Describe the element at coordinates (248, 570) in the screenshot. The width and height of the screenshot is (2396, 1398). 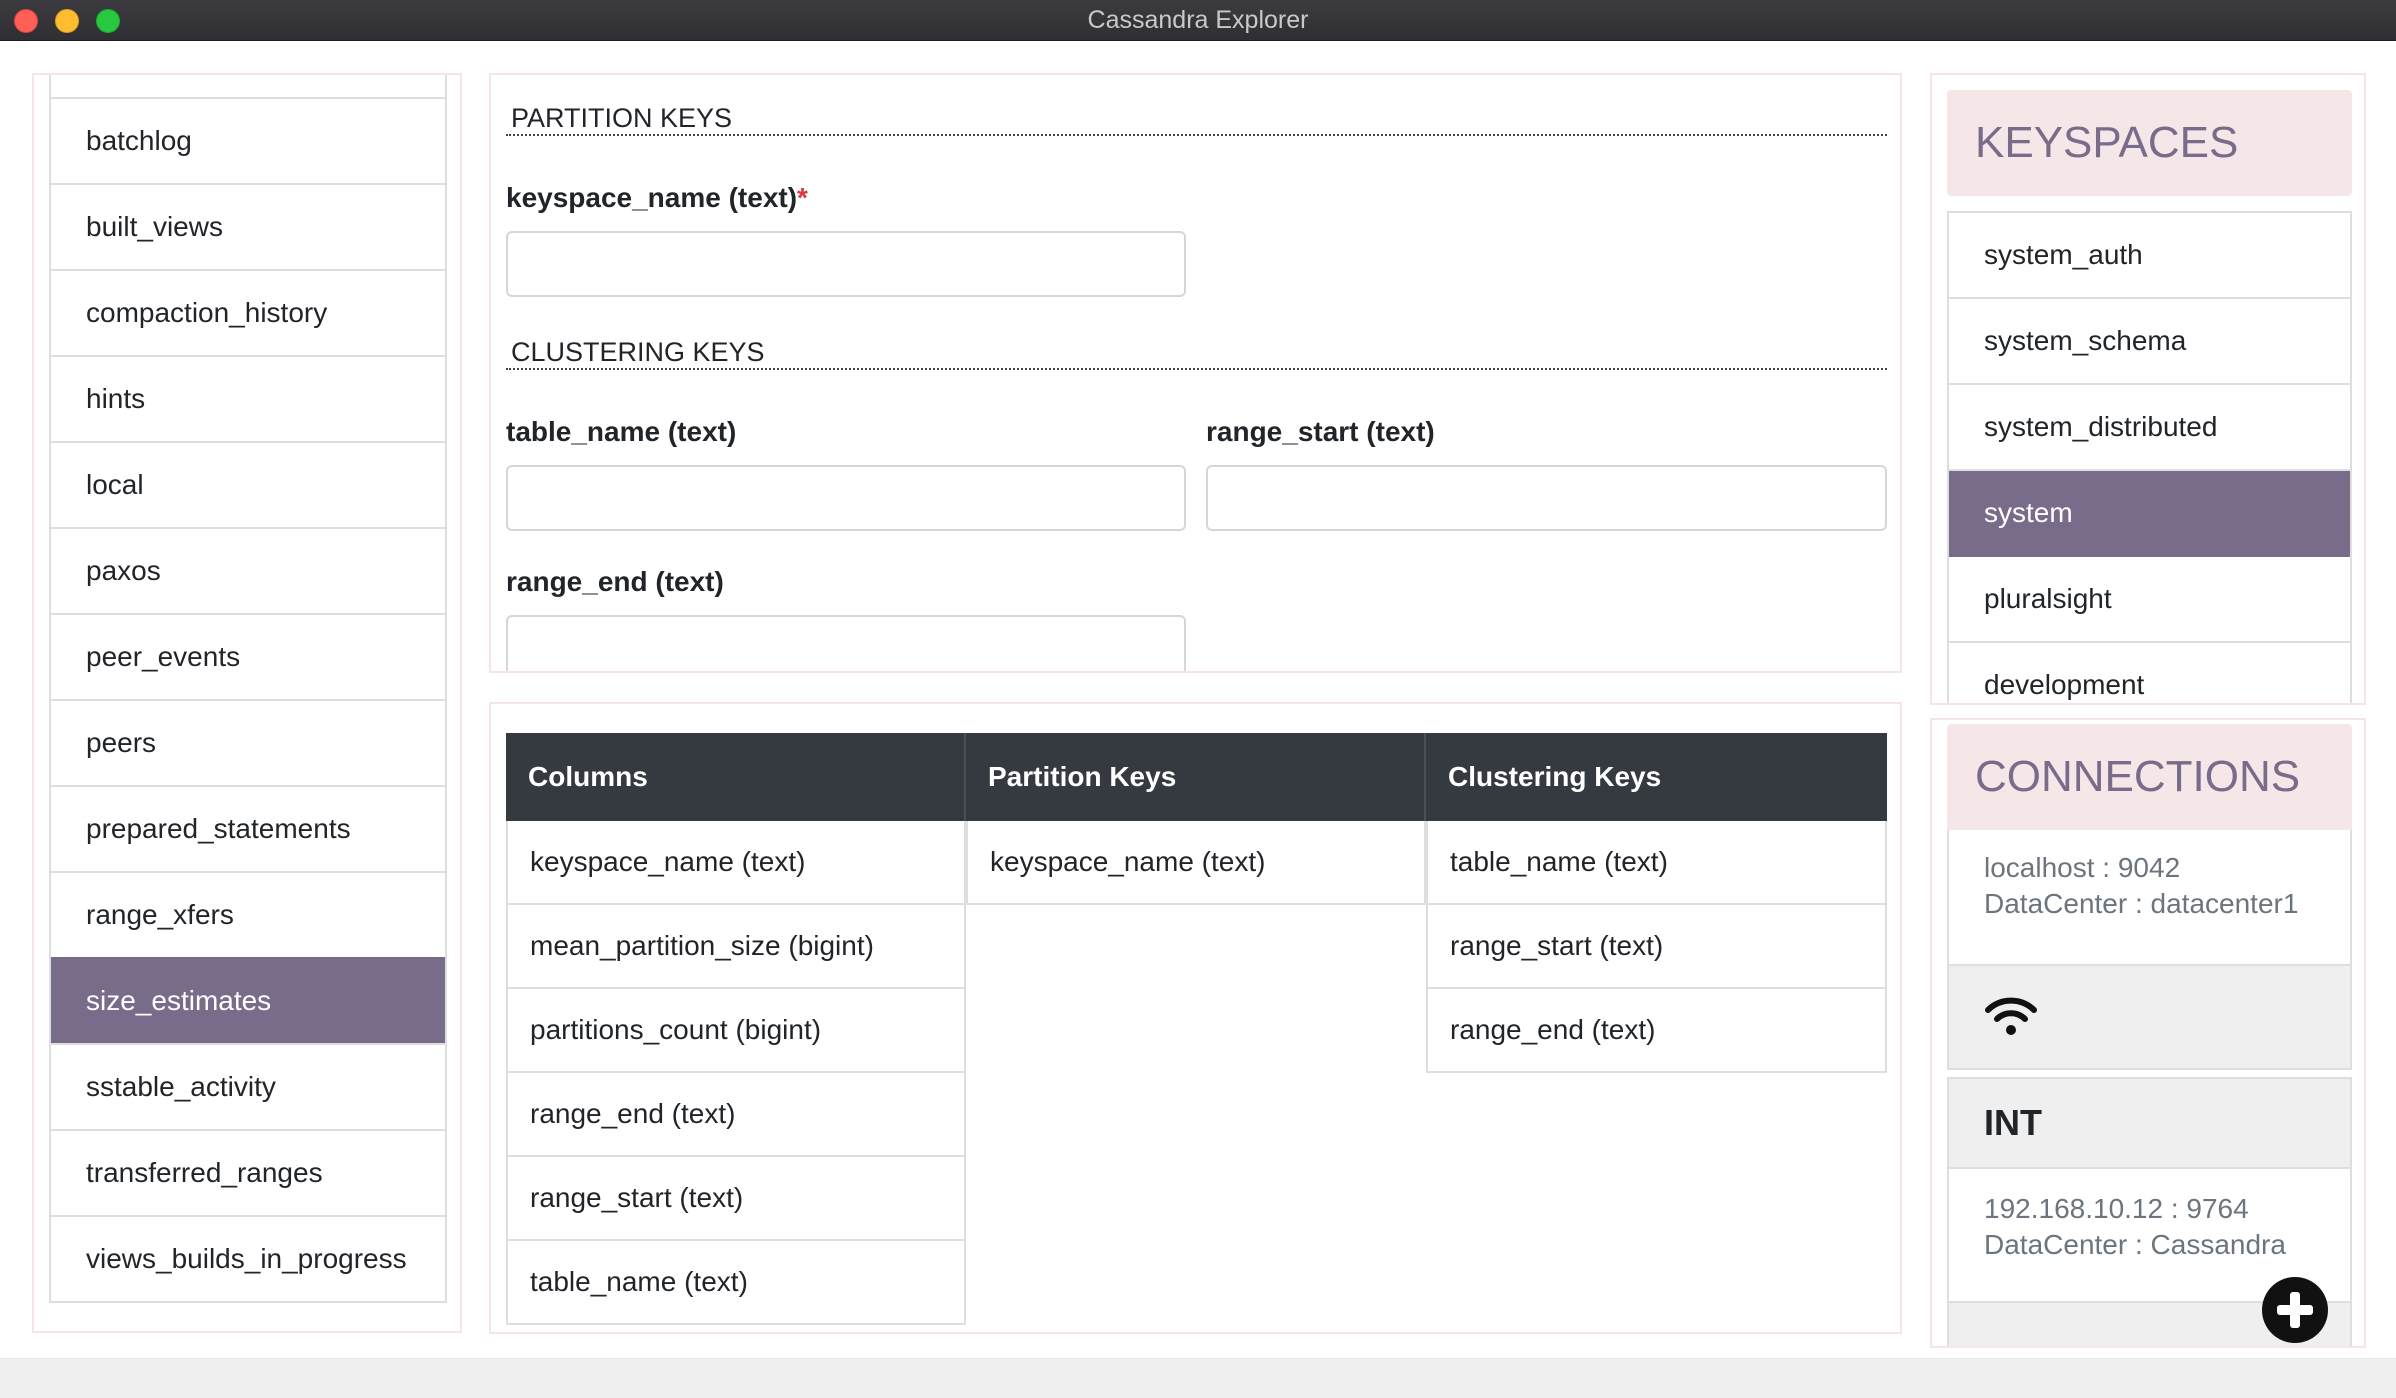
I see `table-item-paxos: paxos` at that location.